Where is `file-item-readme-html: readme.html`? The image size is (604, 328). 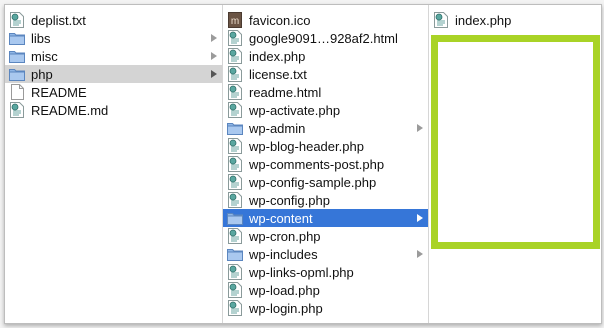
file-item-readme-html: readme.html is located at coordinates (325, 92).